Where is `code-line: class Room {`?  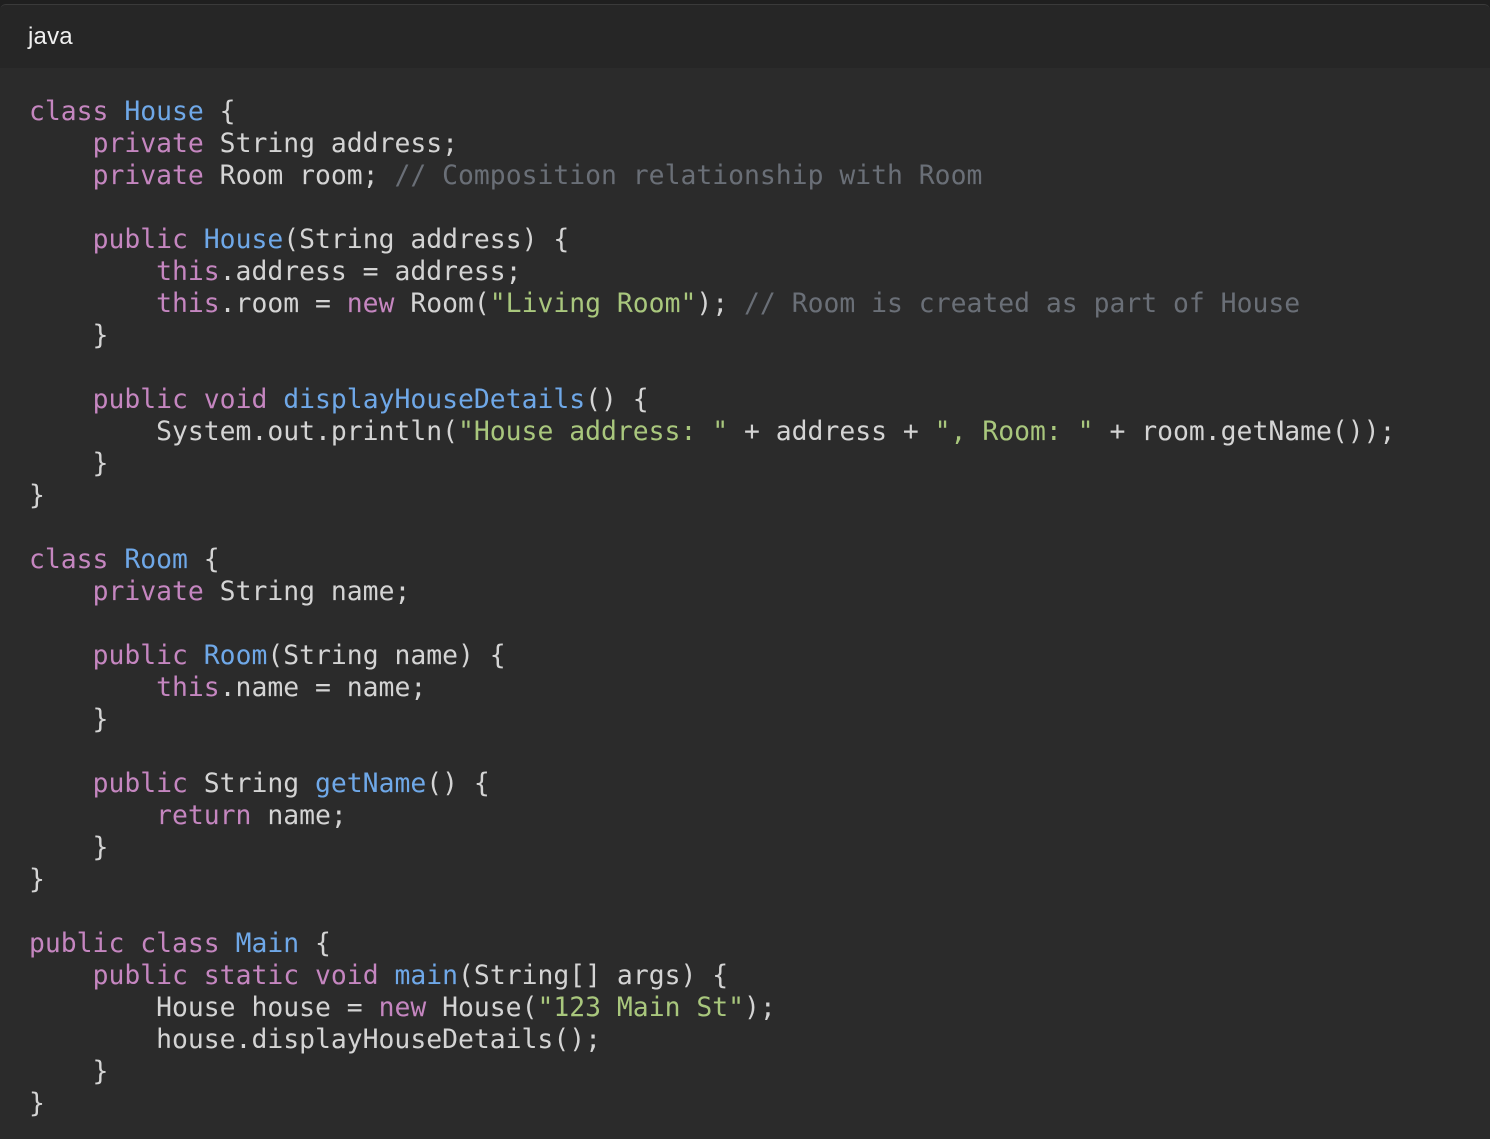 code-line: class Room { is located at coordinates (759, 560).